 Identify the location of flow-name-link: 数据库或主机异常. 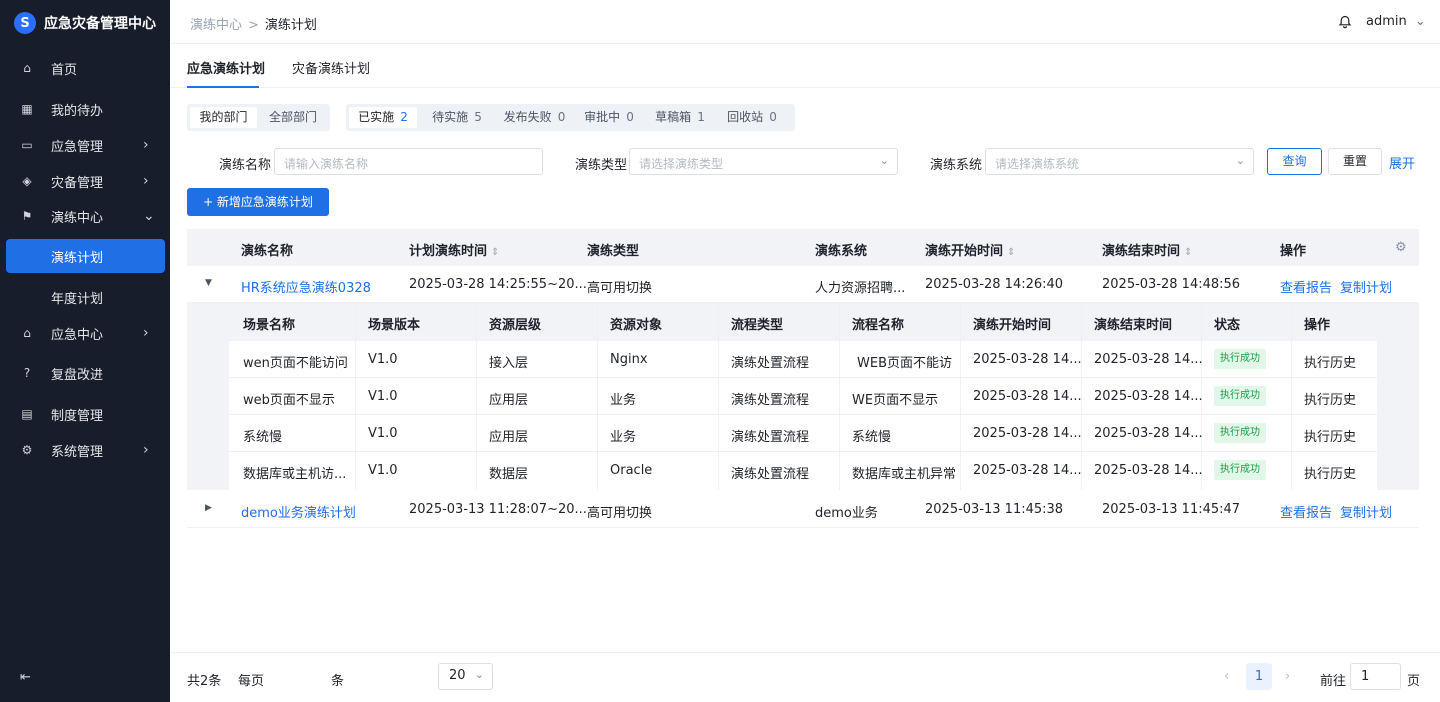
(904, 472).